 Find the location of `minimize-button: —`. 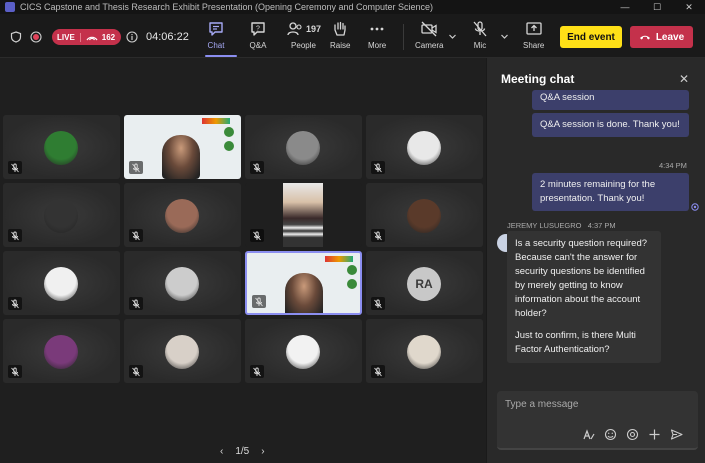

minimize-button: — is located at coordinates (625, 7).